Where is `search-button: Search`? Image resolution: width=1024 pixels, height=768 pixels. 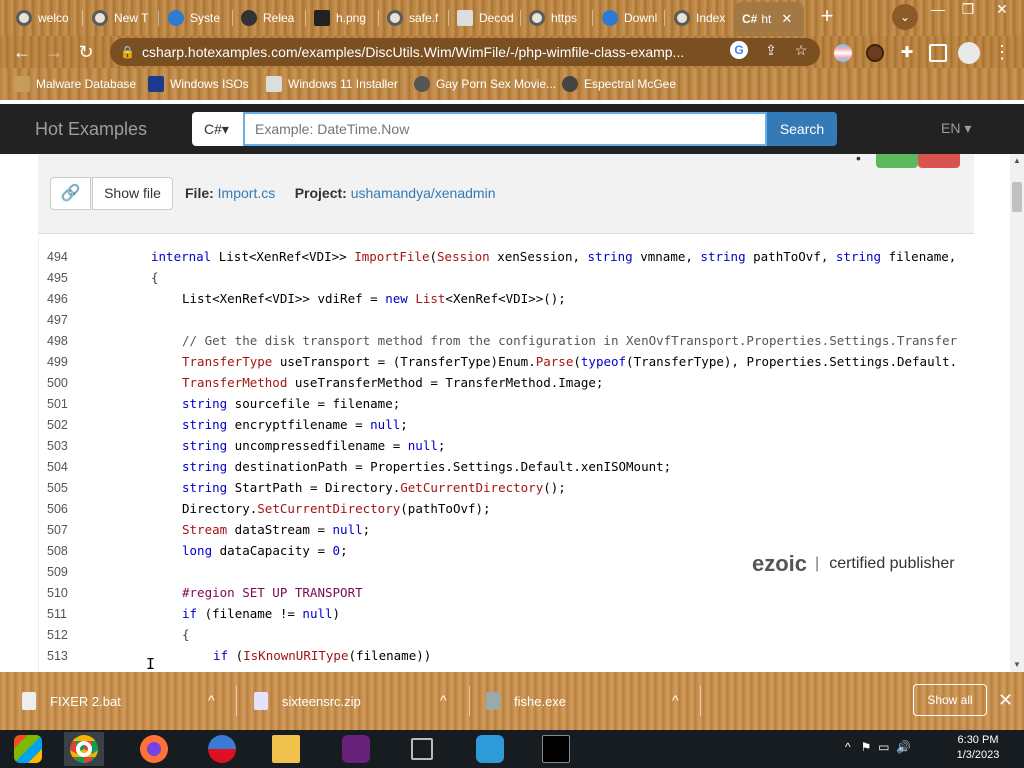 search-button: Search is located at coordinates (802, 129).